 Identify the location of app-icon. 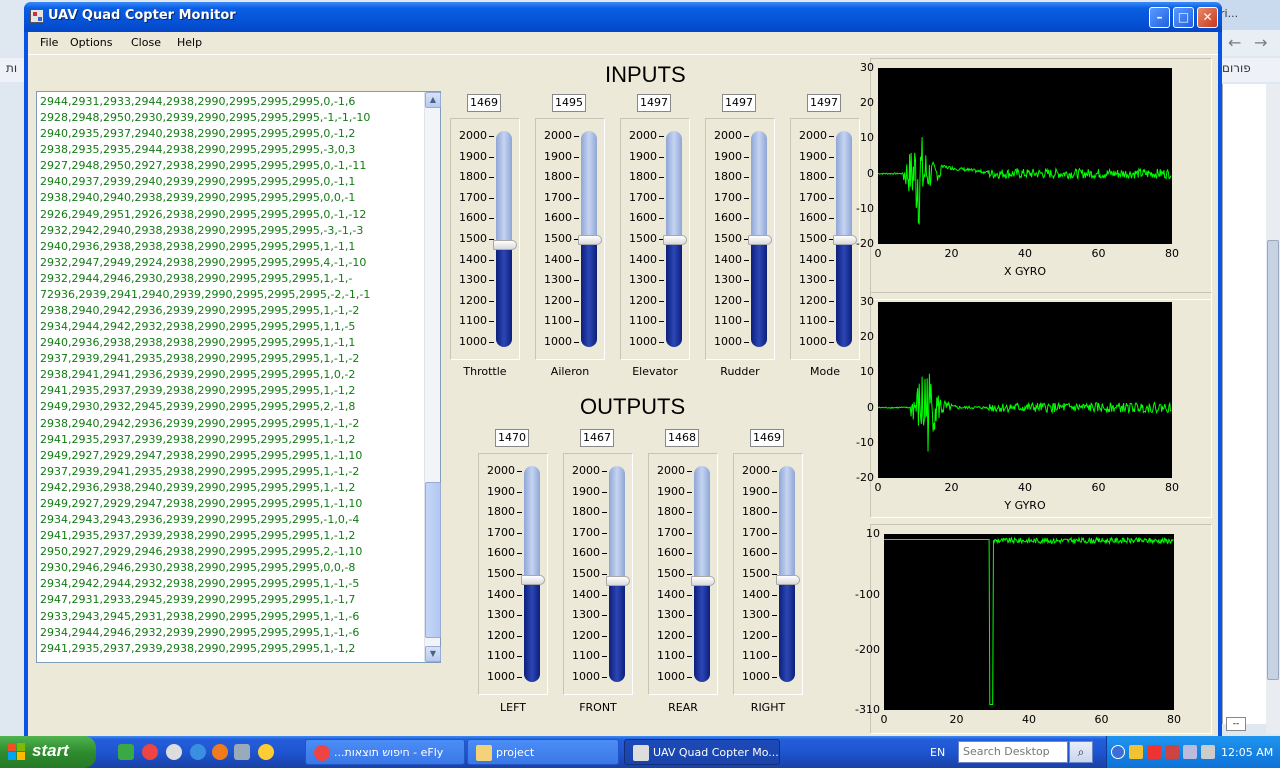
(37, 16).